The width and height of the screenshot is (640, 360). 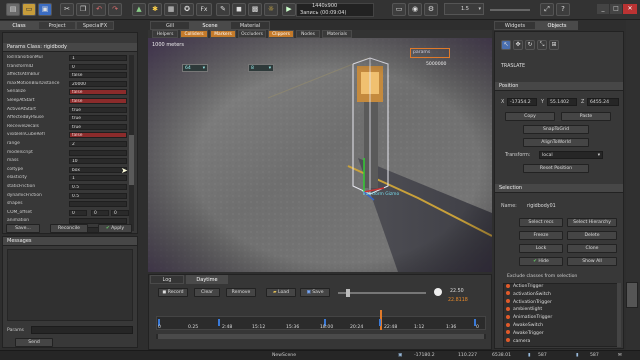 What do you see at coordinates (563, 9) in the screenshot?
I see `help-icon: ?` at bounding box center [563, 9].